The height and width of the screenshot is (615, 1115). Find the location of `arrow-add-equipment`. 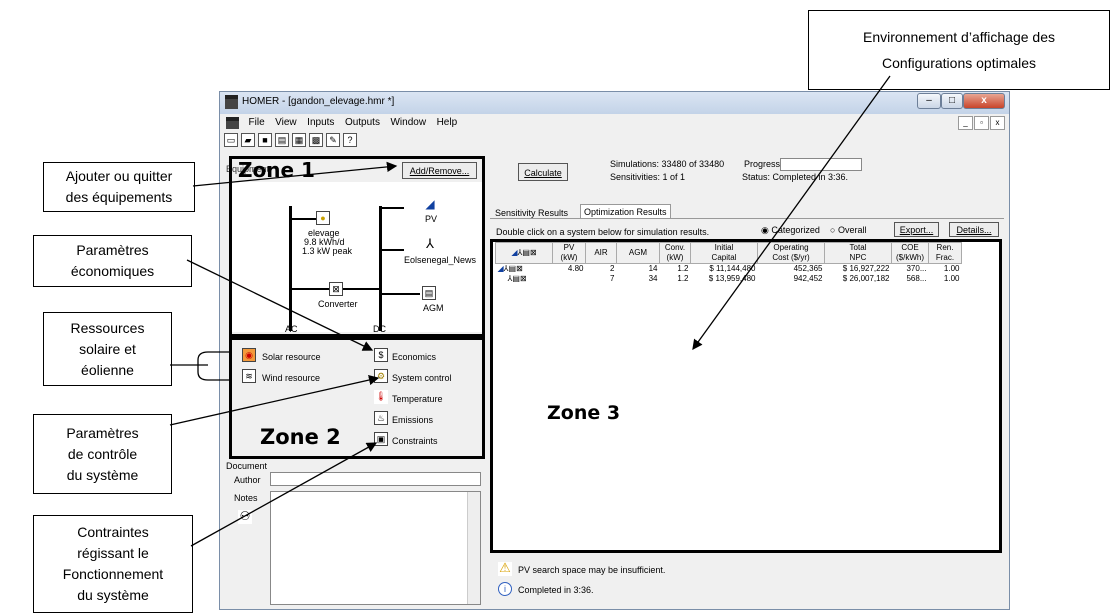

arrow-add-equipment is located at coordinates (295, 174).